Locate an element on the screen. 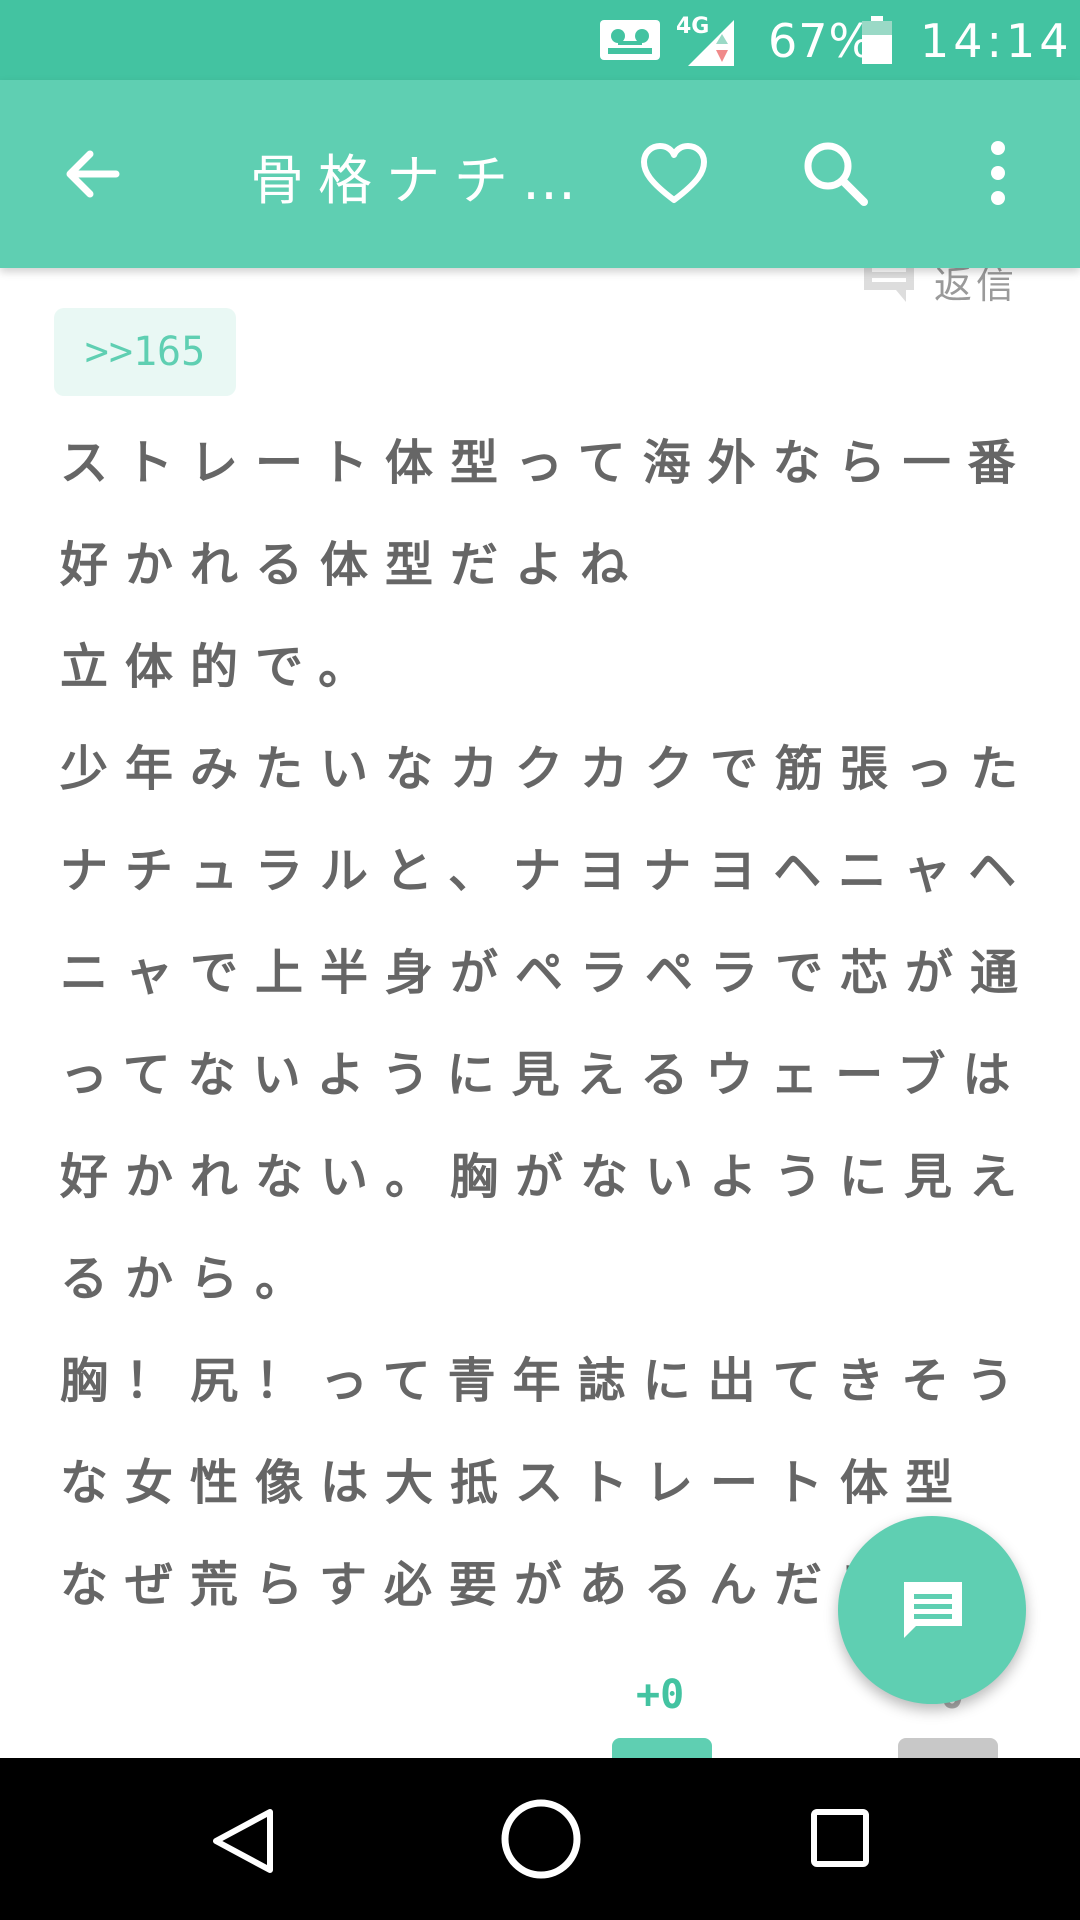 This screenshot has width=1080, height=1920. post-line: ストレート体型って海外なら一番 is located at coordinates (546, 463).